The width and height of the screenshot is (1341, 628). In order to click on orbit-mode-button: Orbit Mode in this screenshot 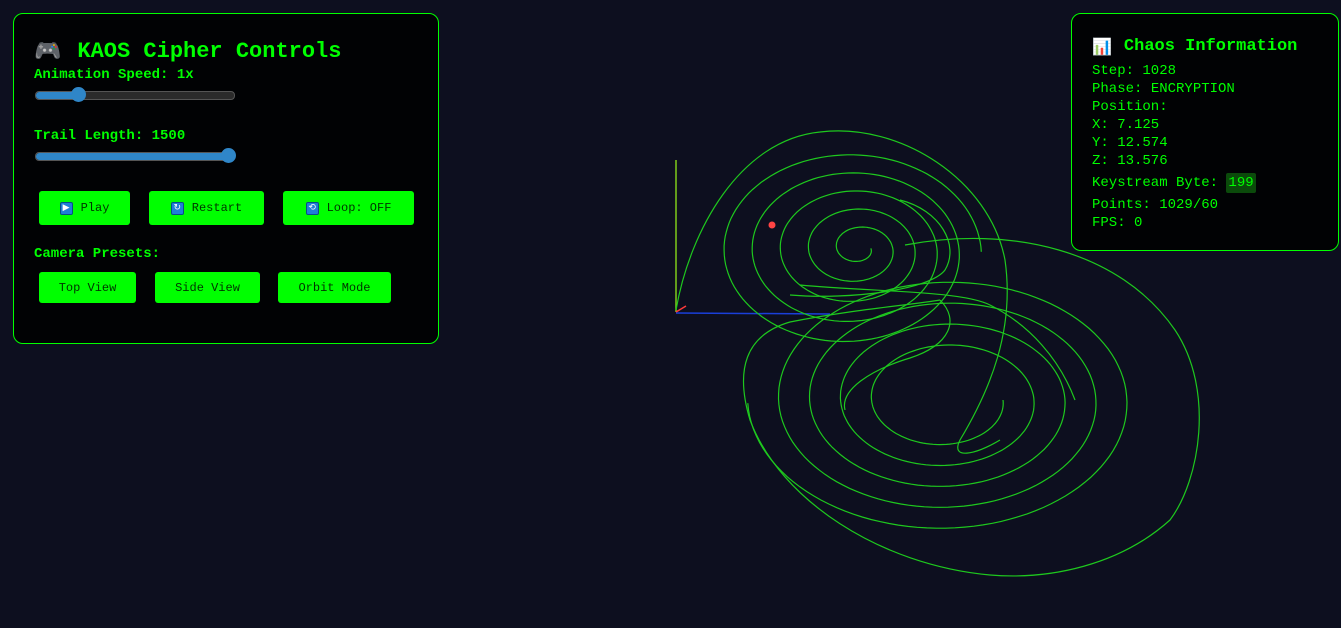, I will do `click(334, 287)`.